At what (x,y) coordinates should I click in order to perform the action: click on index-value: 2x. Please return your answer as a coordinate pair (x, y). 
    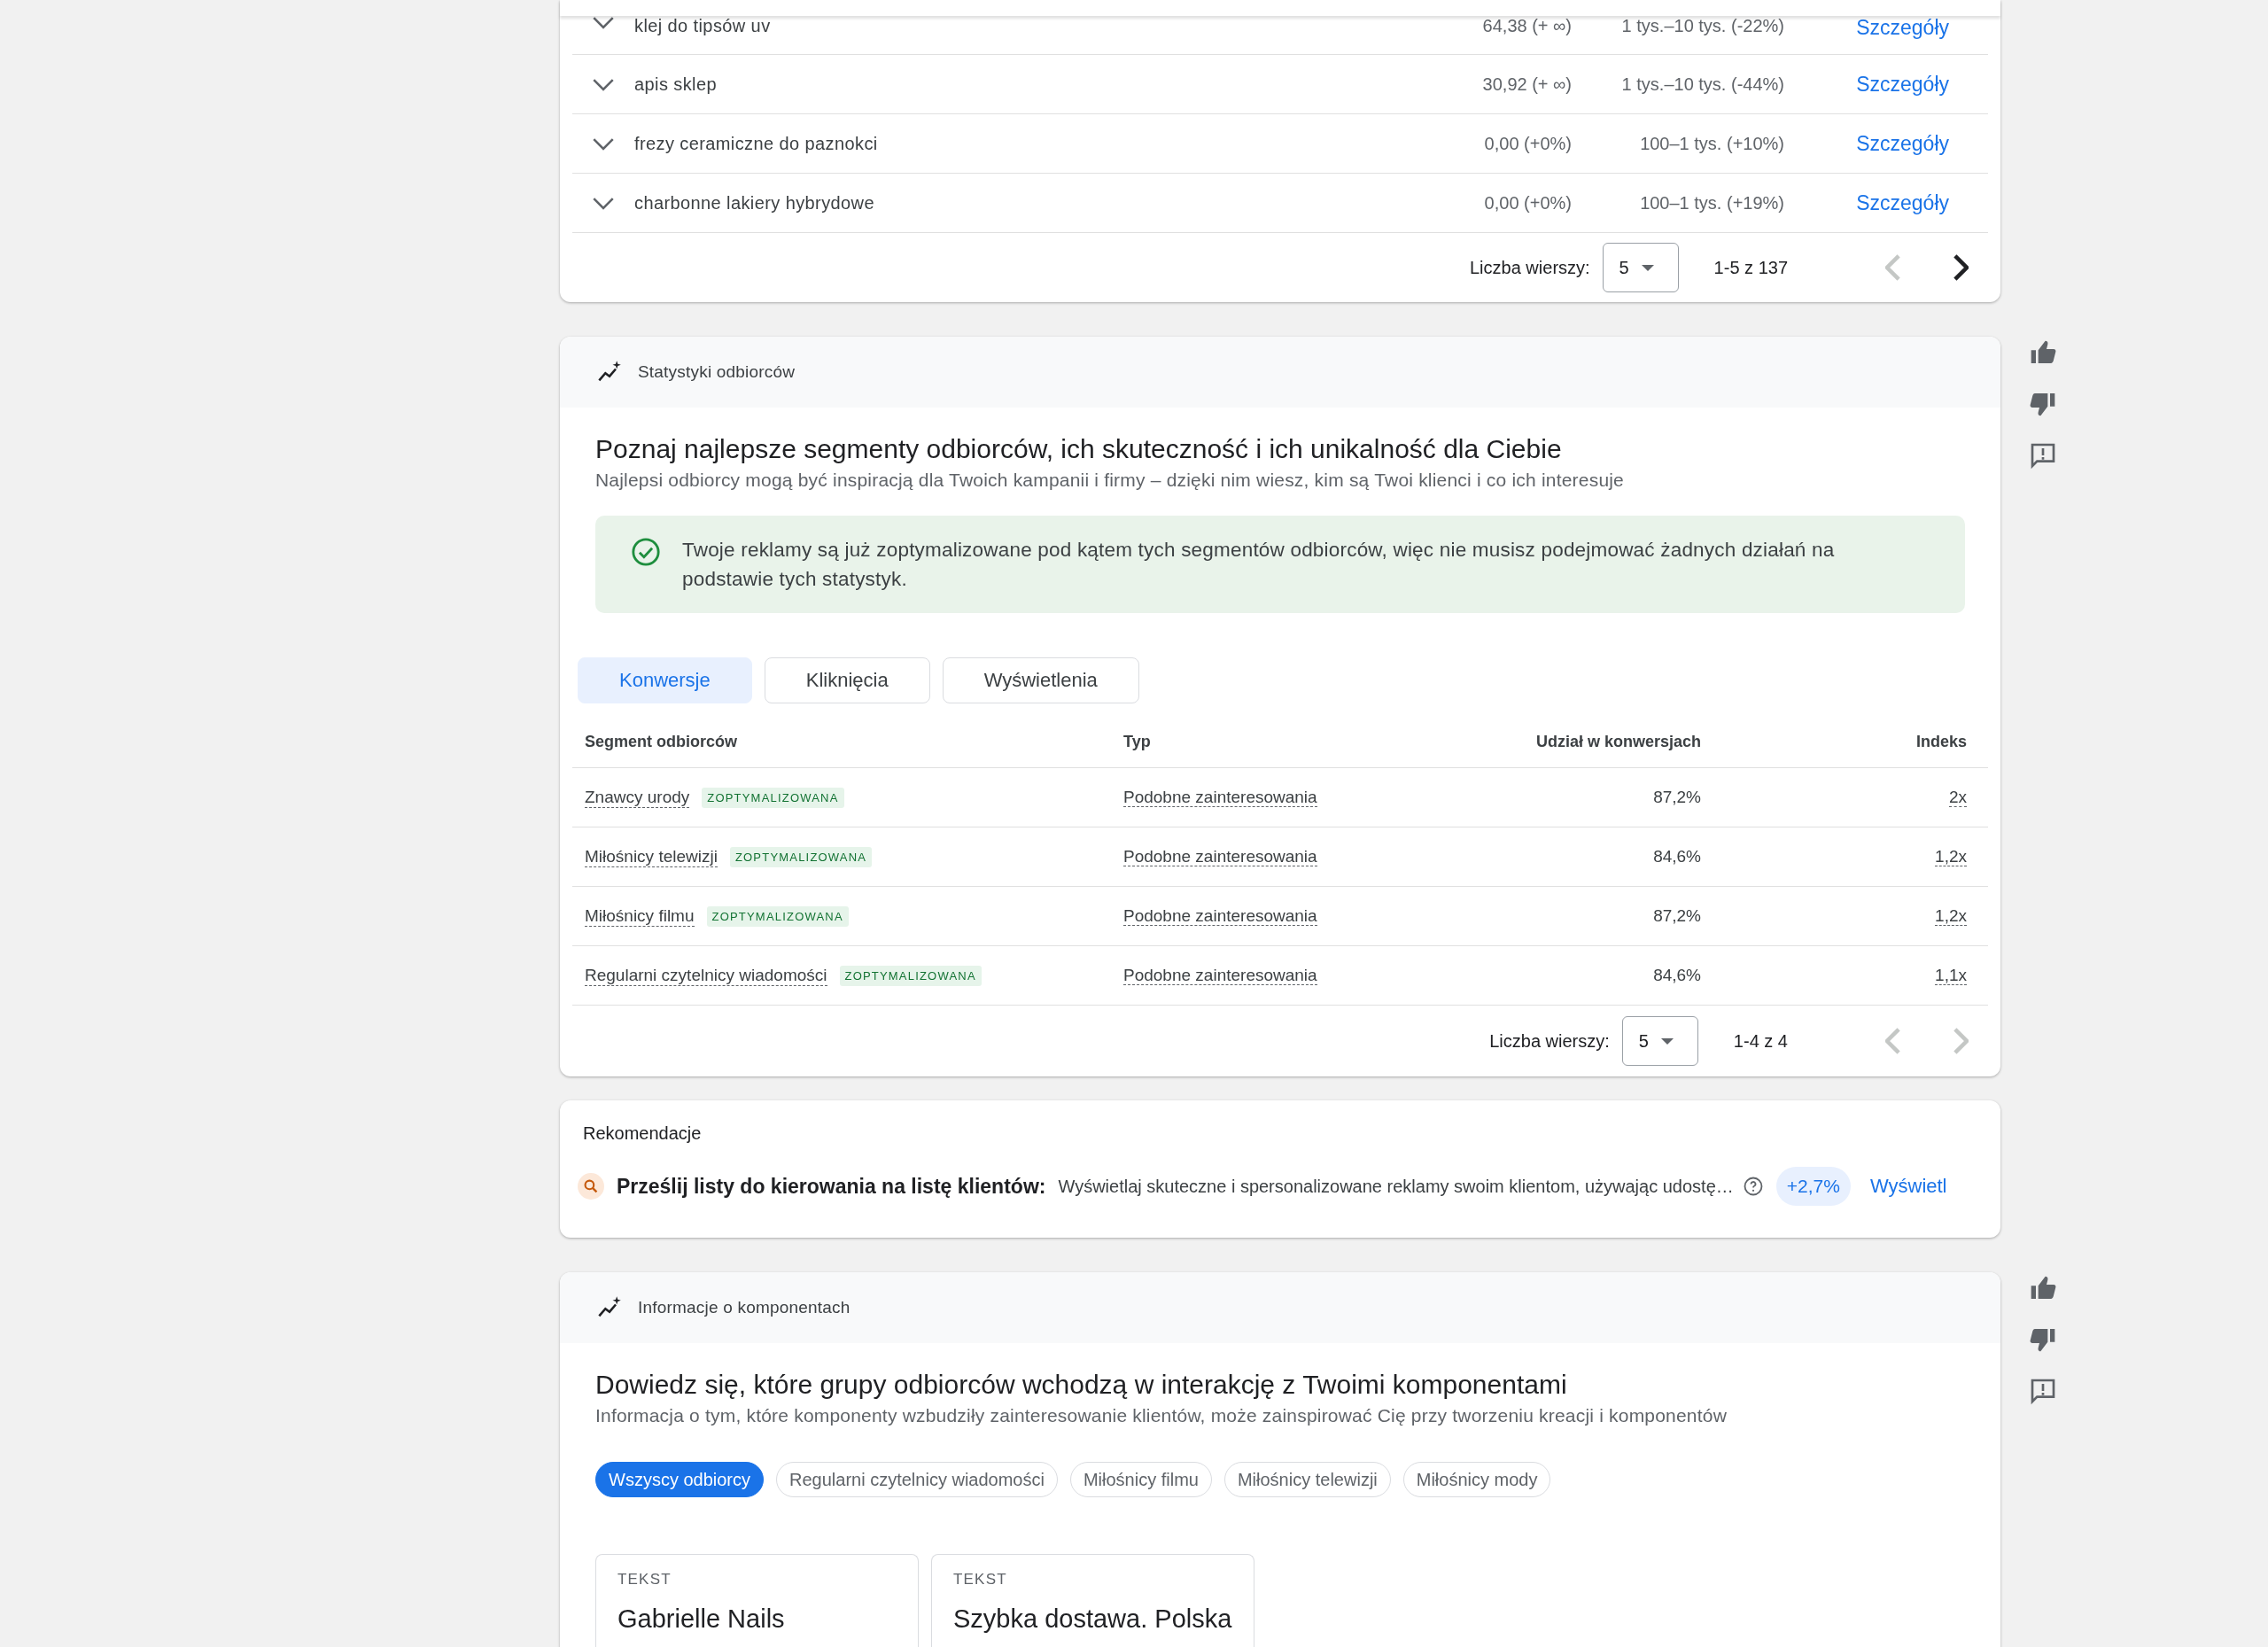
    Looking at the image, I should click on (1957, 797).